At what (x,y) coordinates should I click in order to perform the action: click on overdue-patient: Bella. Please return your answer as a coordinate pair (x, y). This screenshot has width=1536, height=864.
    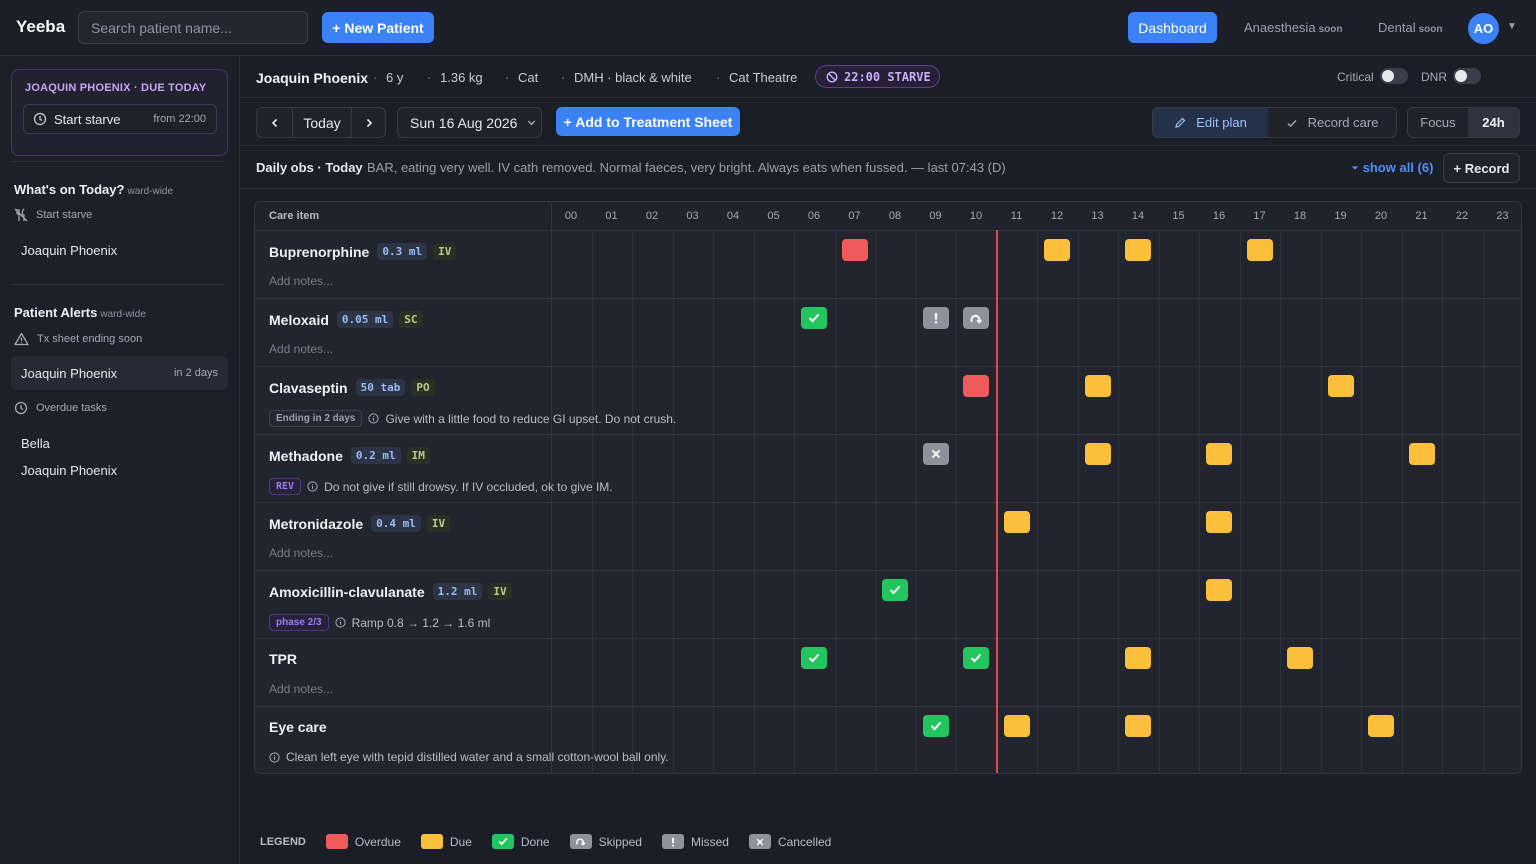
    Looking at the image, I should click on (35, 443).